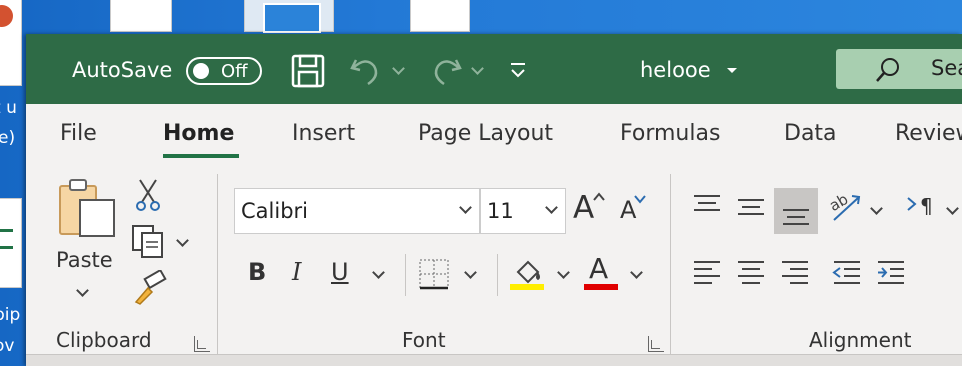 The height and width of the screenshot is (366, 962). What do you see at coordinates (810, 133) in the screenshot?
I see `tab-data: Data` at bounding box center [810, 133].